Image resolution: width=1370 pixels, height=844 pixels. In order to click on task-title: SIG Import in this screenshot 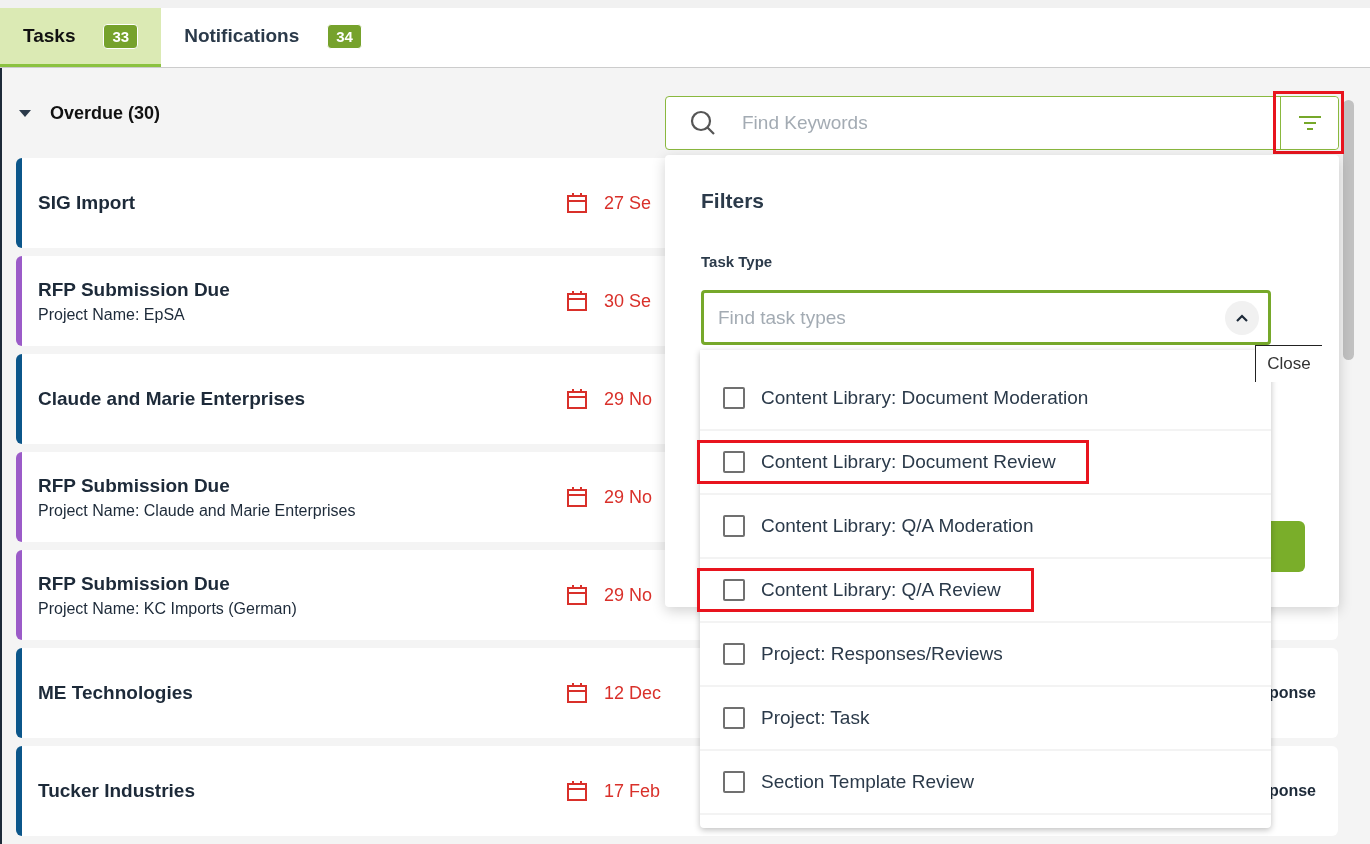, I will do `click(87, 203)`.